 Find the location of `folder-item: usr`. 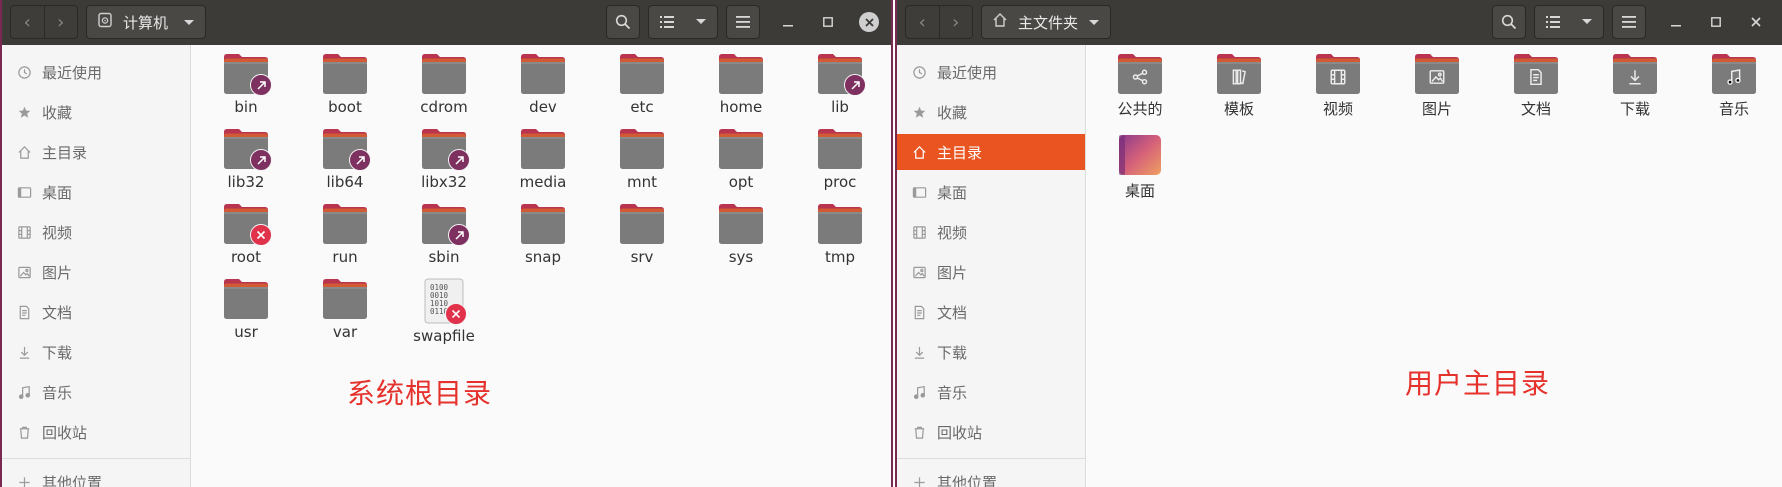

folder-item: usr is located at coordinates (246, 309).